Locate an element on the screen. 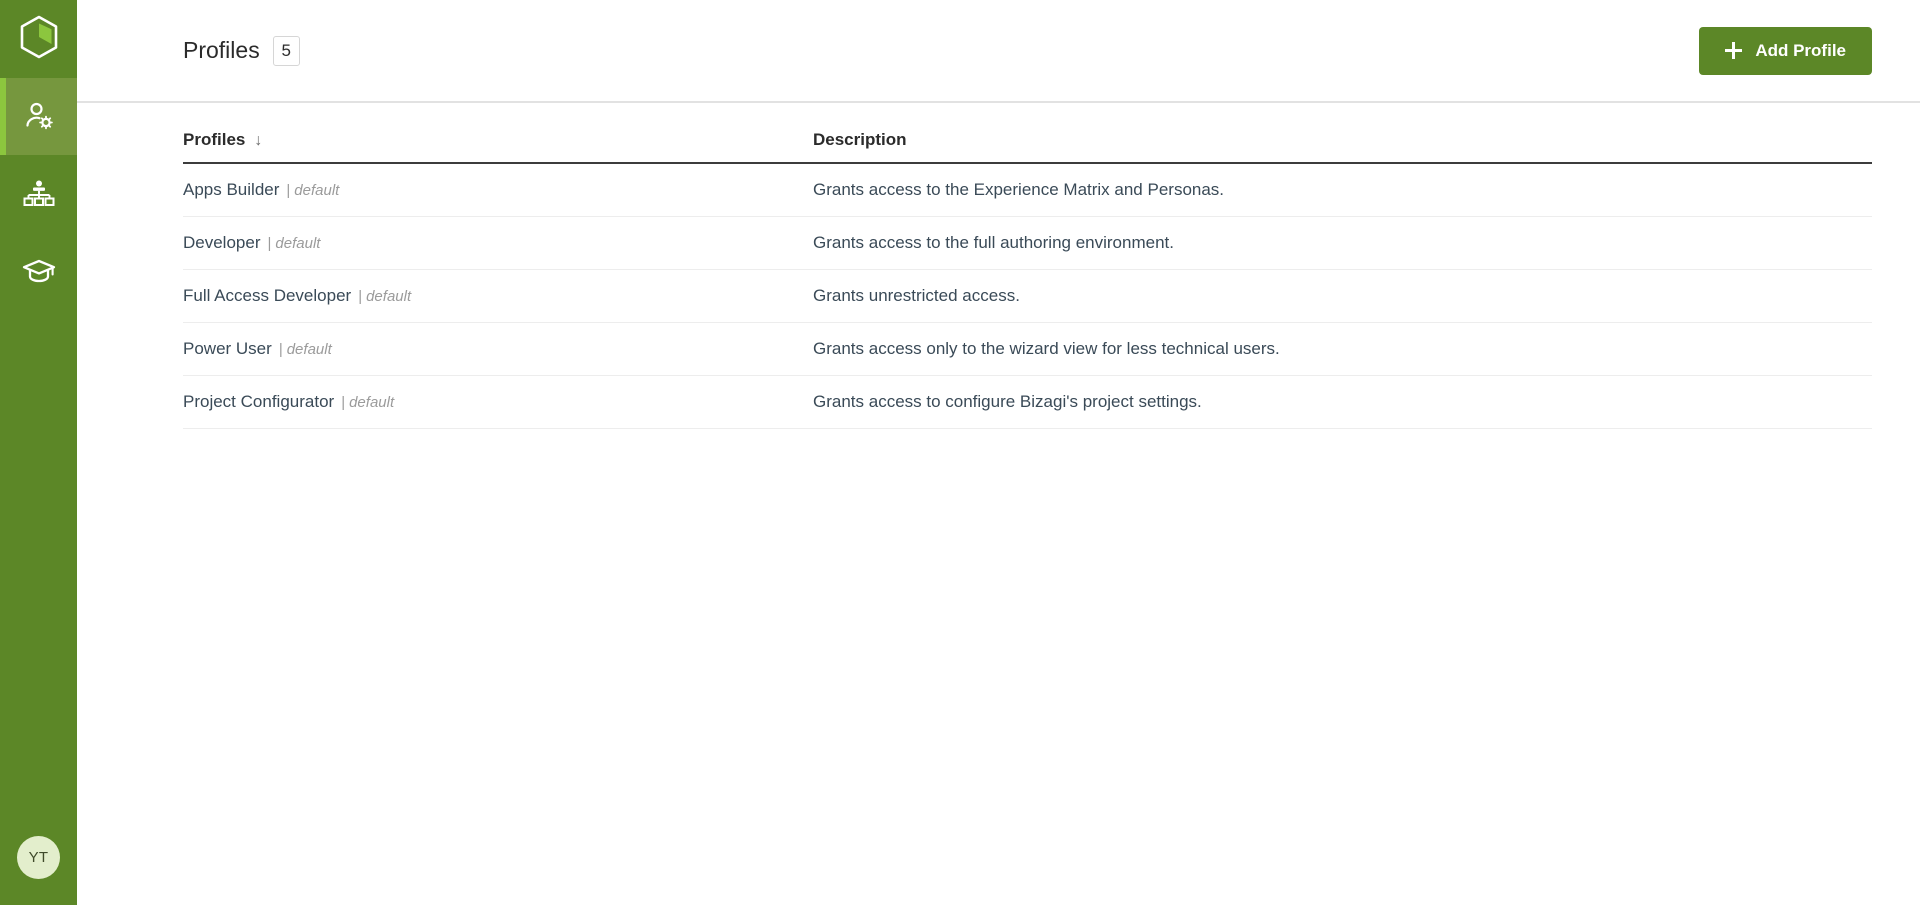 Image resolution: width=1920 pixels, height=905 pixels. org-chart-icon is located at coordinates (39, 194).